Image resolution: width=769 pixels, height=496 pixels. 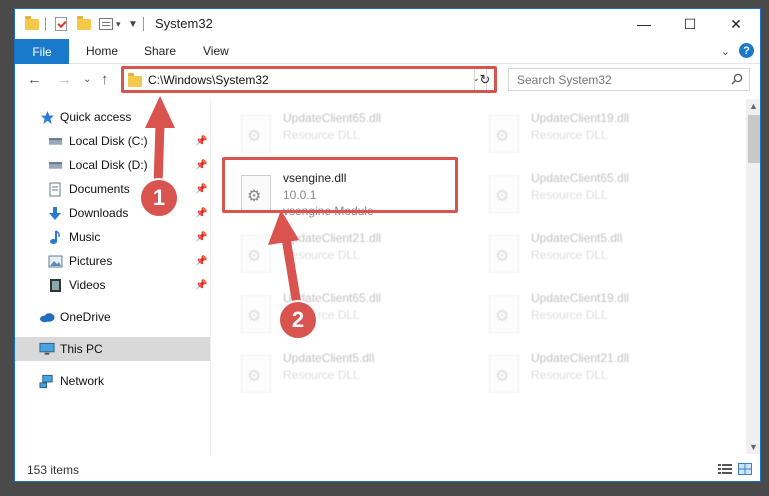 What do you see at coordinates (112, 285) in the screenshot?
I see `sidebar-item-videos: Videos 📌` at bounding box center [112, 285].